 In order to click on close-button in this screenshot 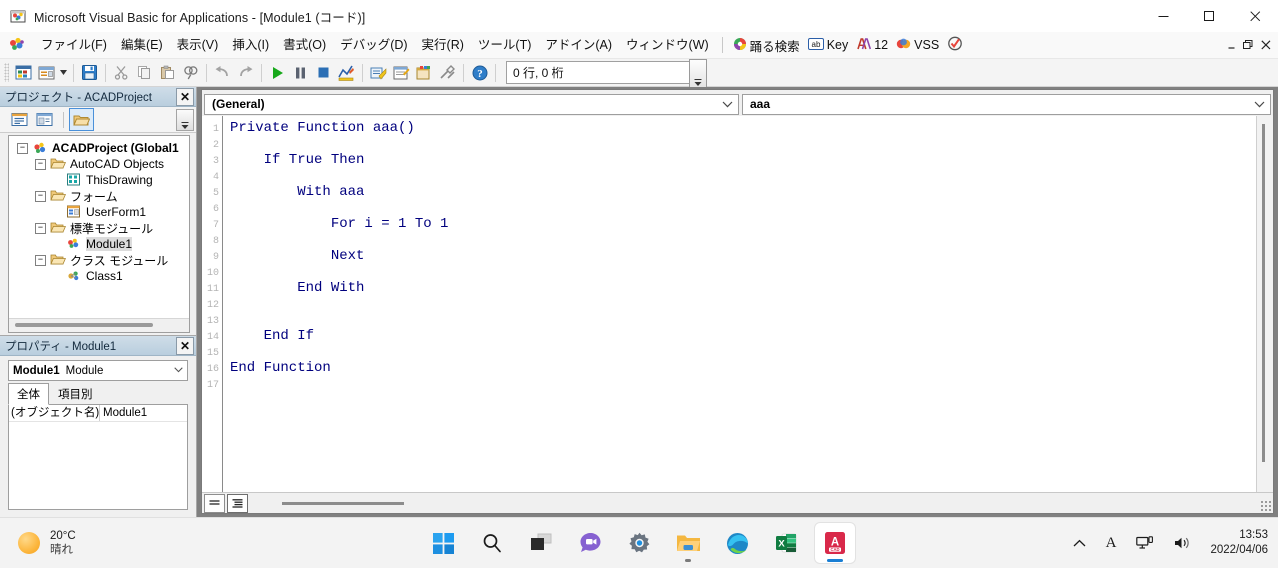, I will do `click(1255, 16)`.